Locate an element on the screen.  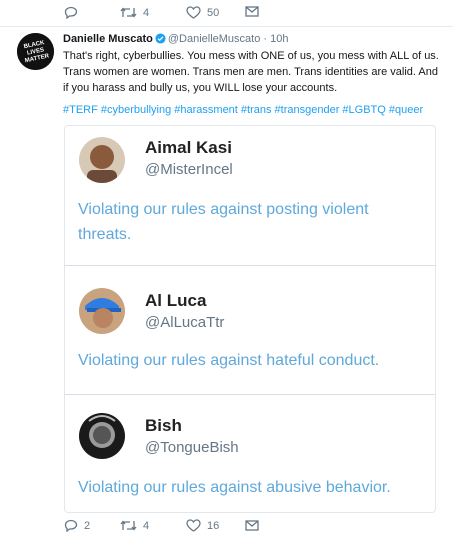
divider is located at coordinates (226, 26).